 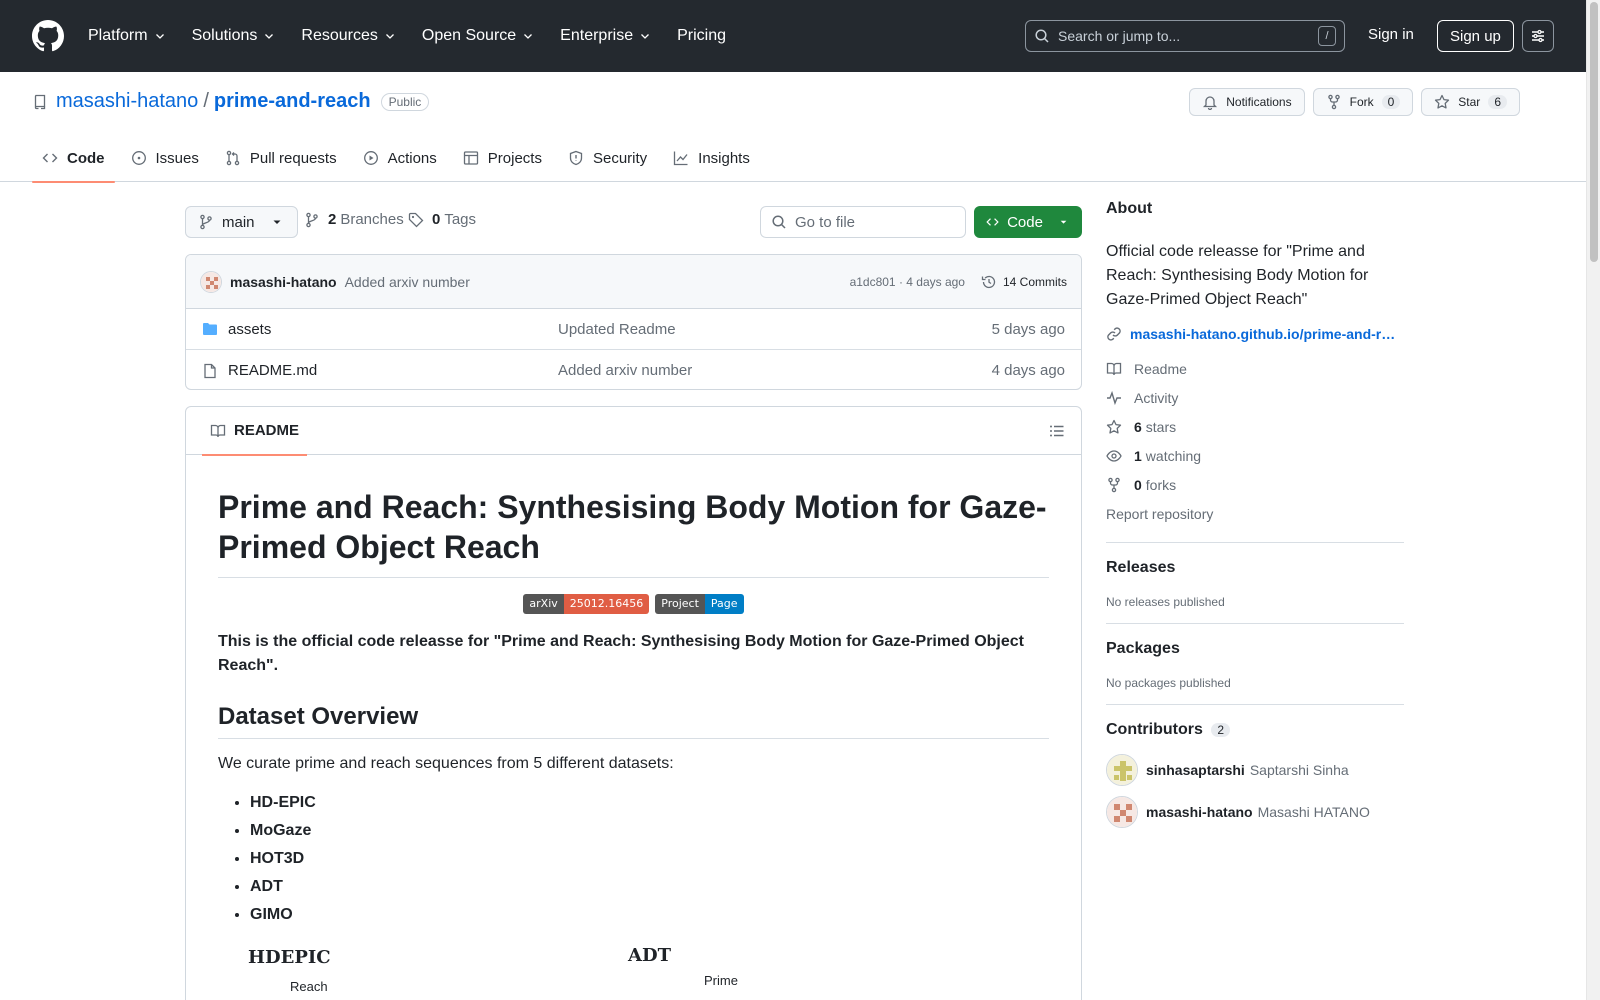 What do you see at coordinates (407, 282) in the screenshot?
I see `commit-message-link: Added arxiv number` at bounding box center [407, 282].